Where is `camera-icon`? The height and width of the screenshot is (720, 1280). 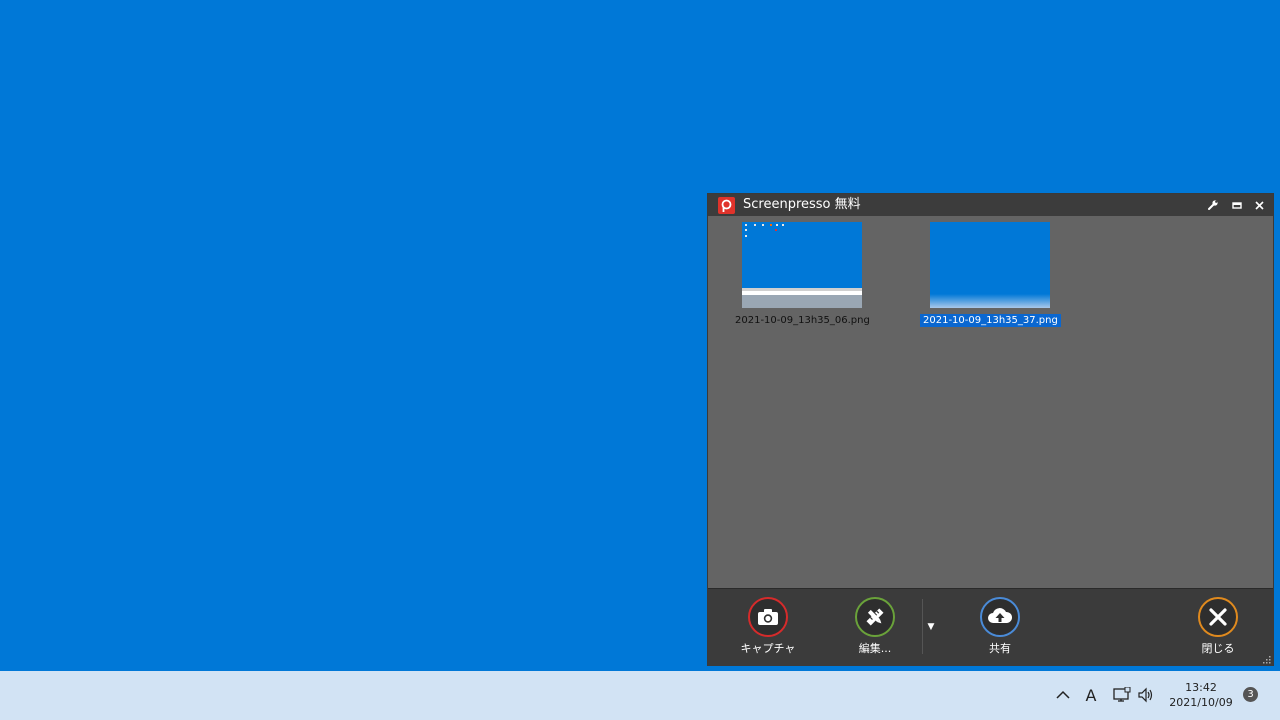 camera-icon is located at coordinates (768, 617).